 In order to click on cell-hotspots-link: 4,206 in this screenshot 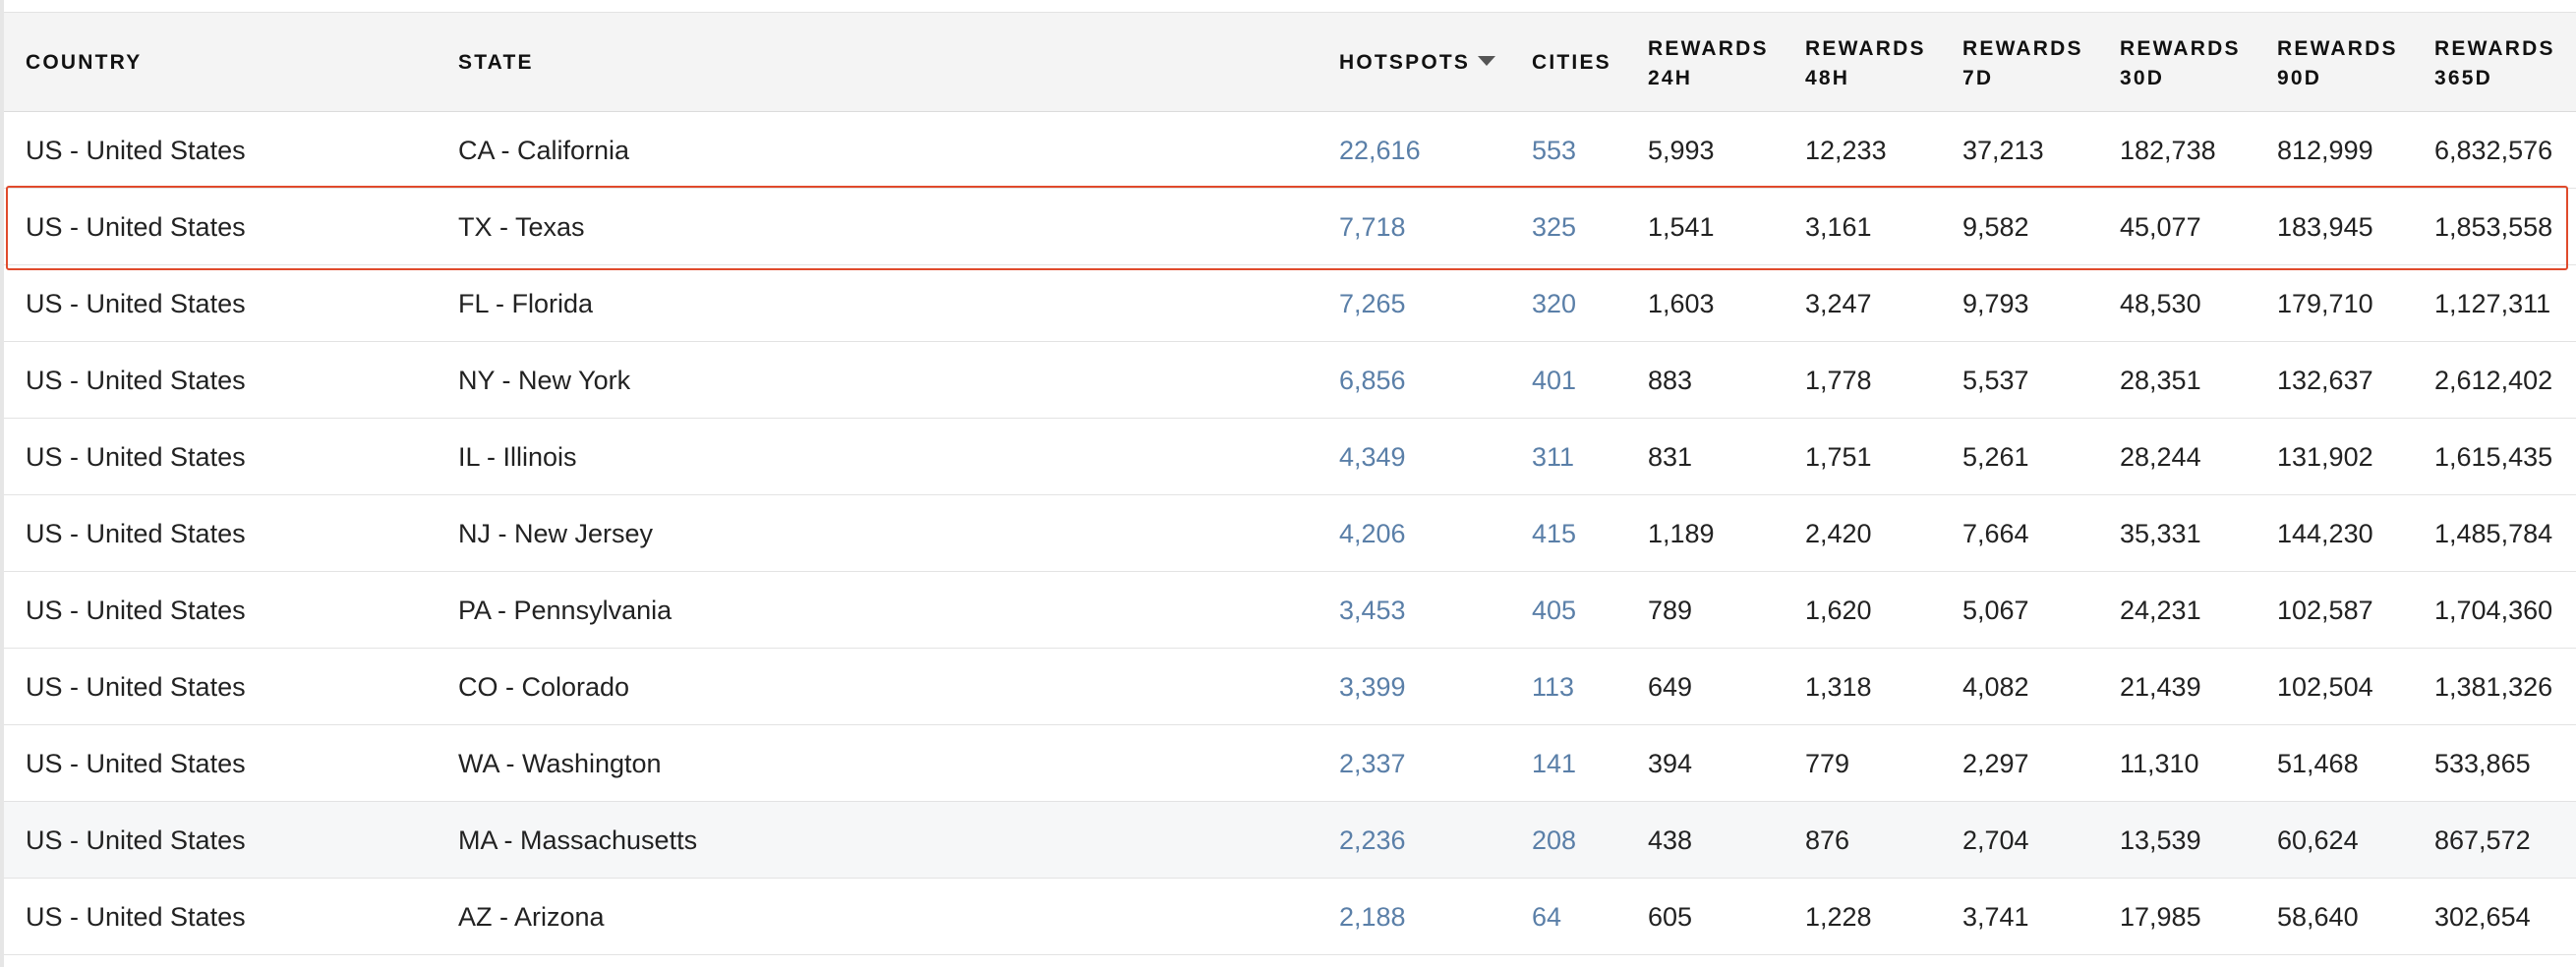, I will do `click(1372, 533)`.